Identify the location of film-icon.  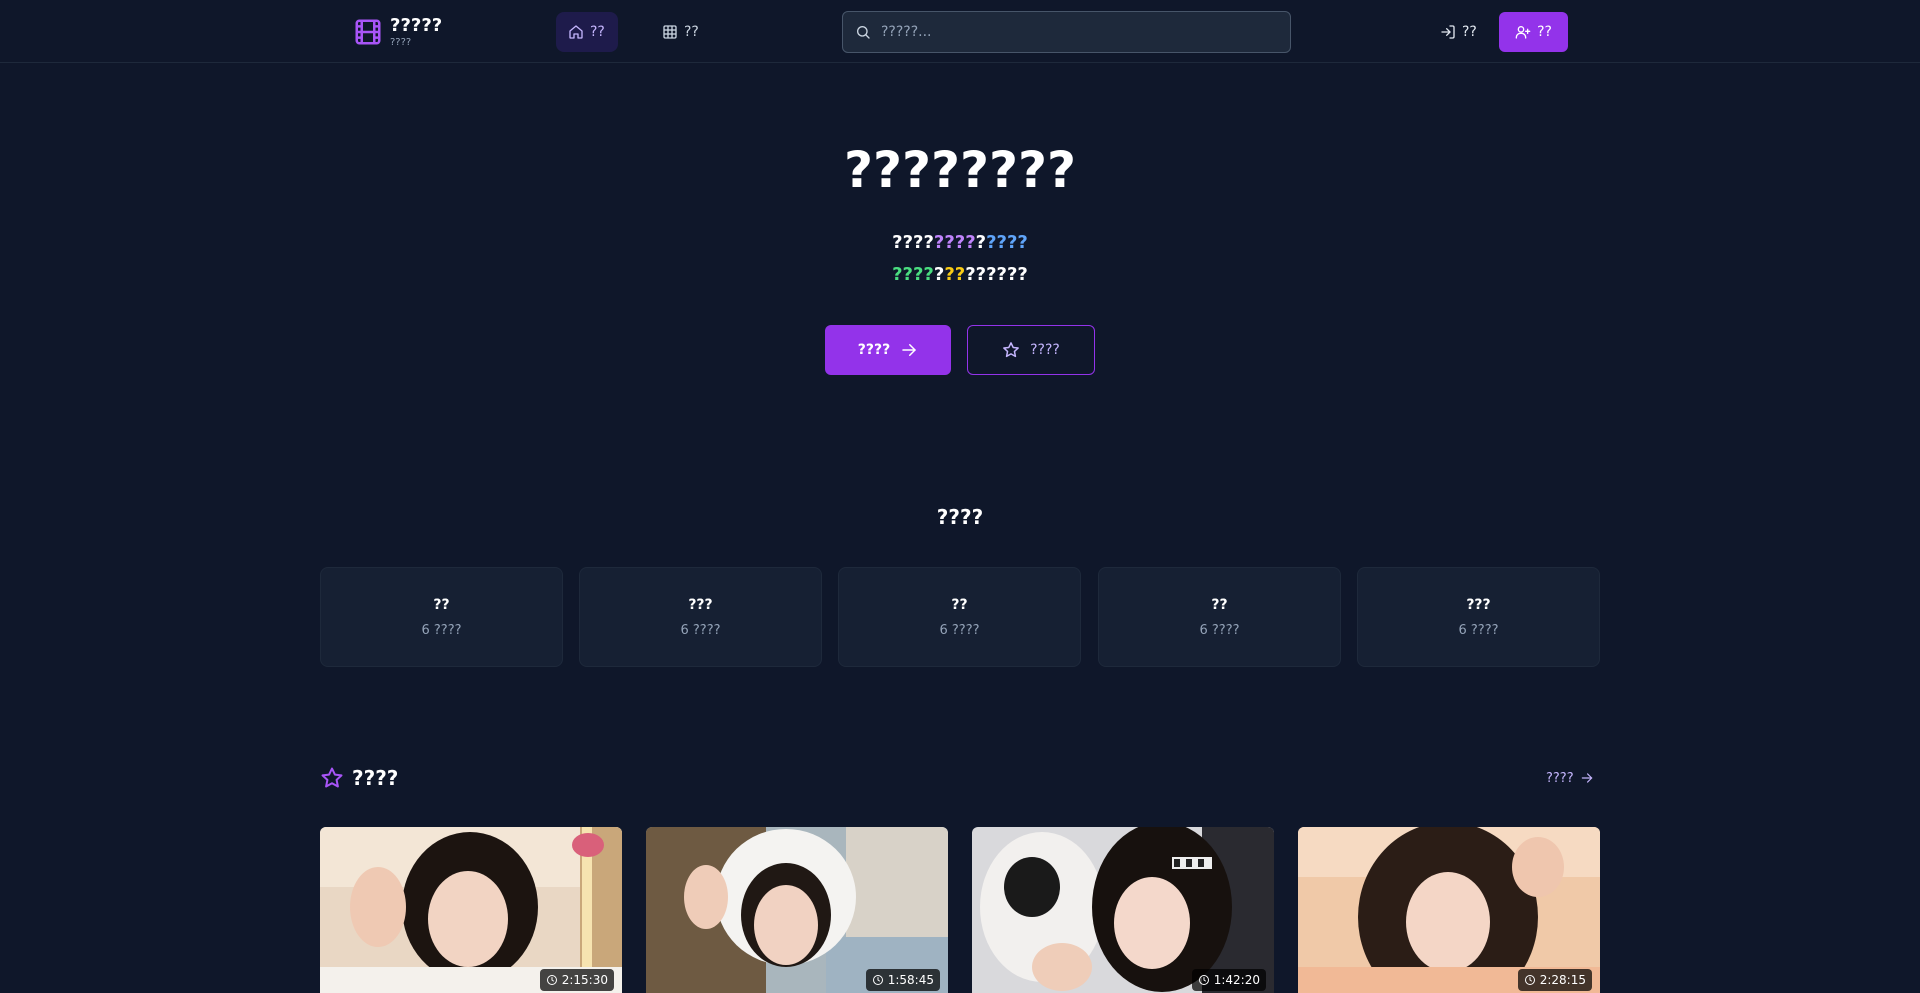
(368, 32).